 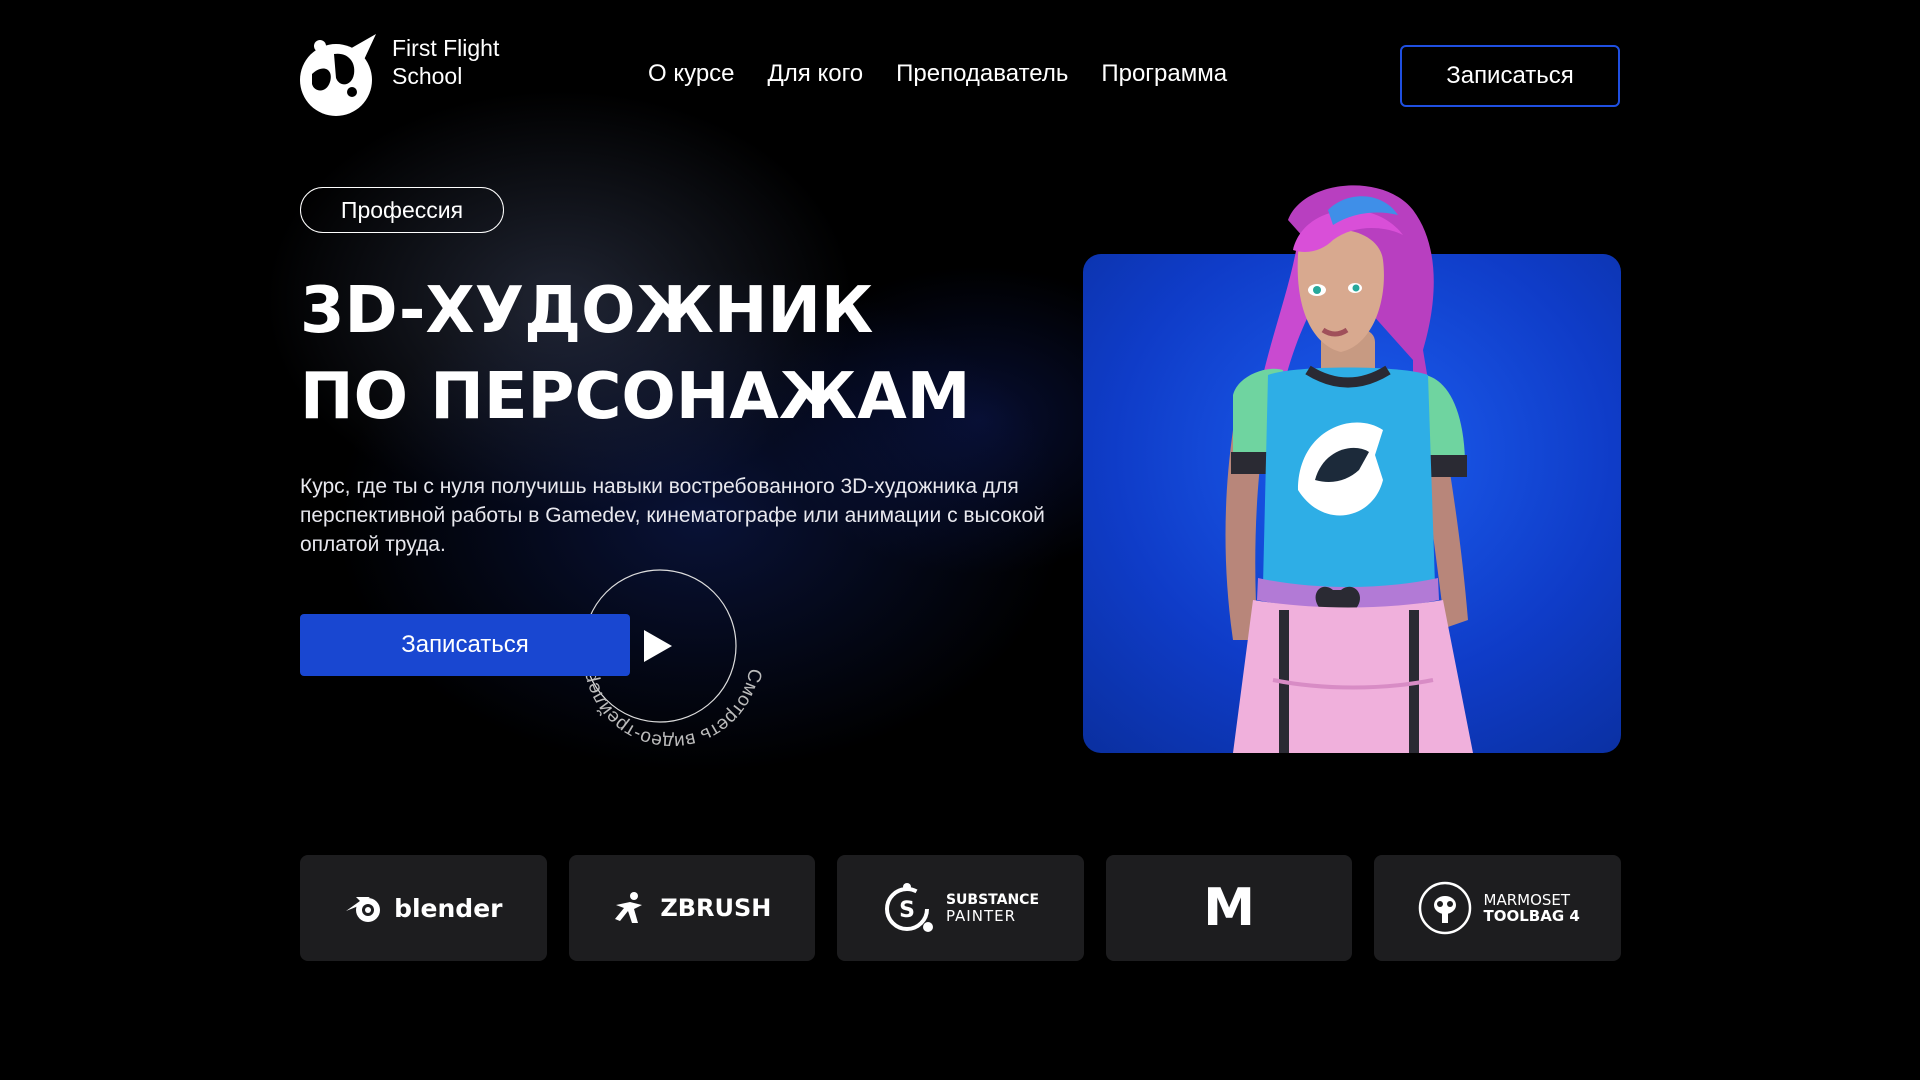 What do you see at coordinates (448, 908) in the screenshot?
I see `tool-blender-label: blender` at bounding box center [448, 908].